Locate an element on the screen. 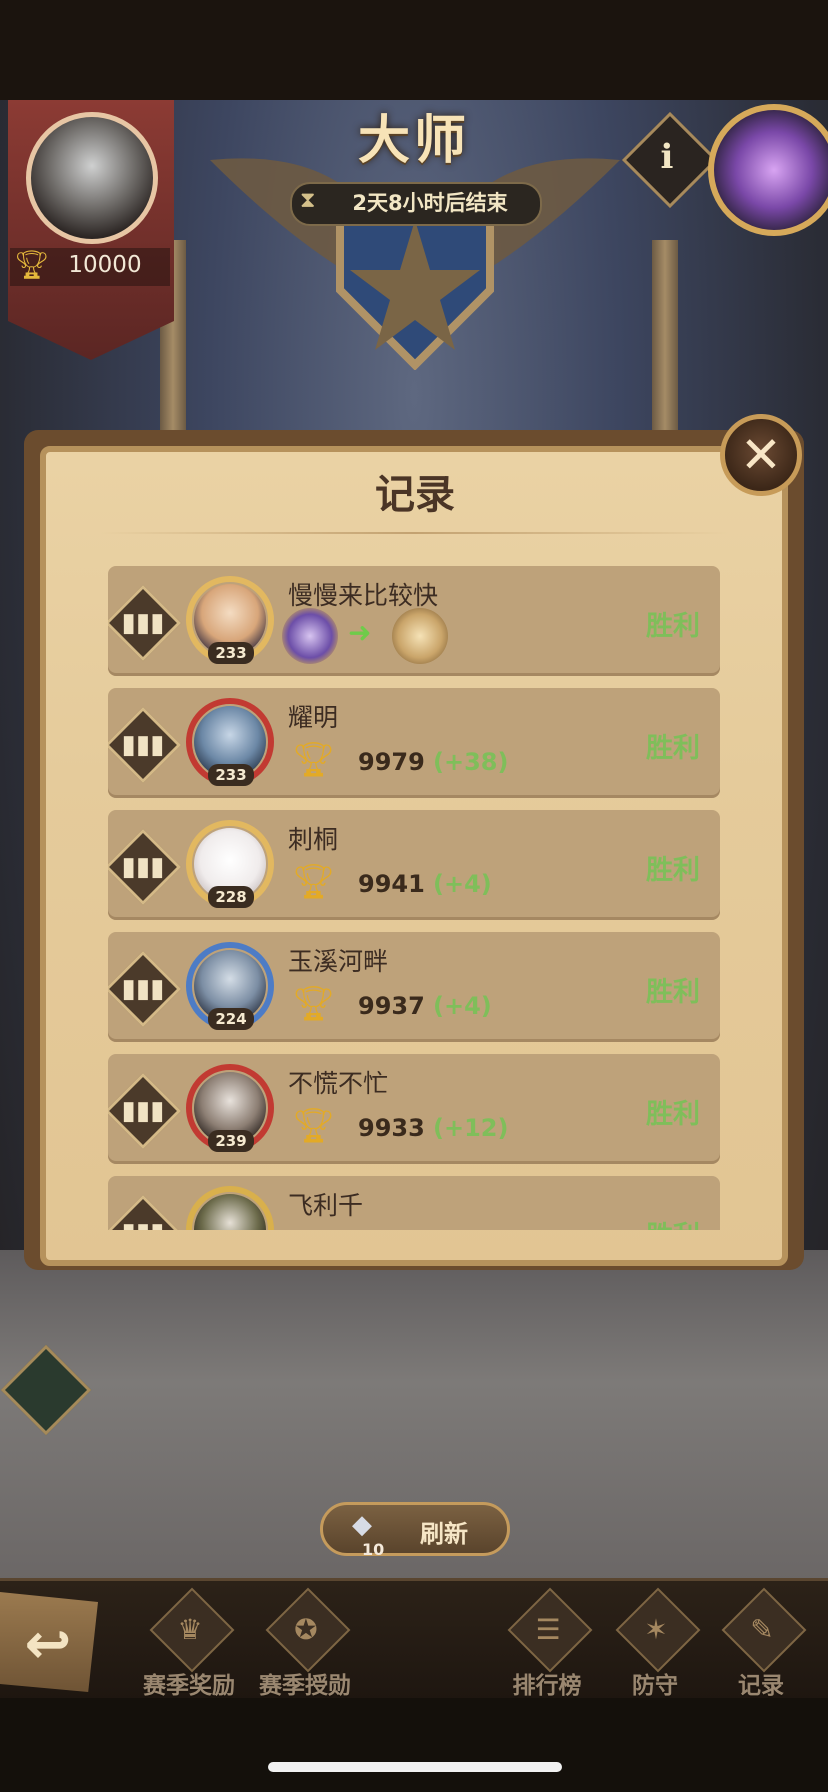 The width and height of the screenshot is (828, 1792). chest-icon: ♛ is located at coordinates (190, 1629).